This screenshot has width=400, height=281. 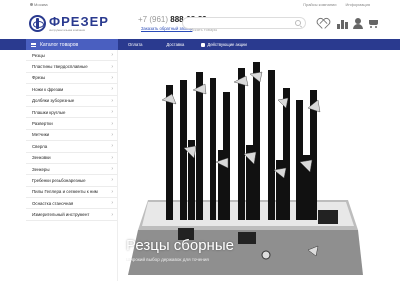 I want to click on sidebar-item-label: Оснастка станочная, so click(x=53, y=203).